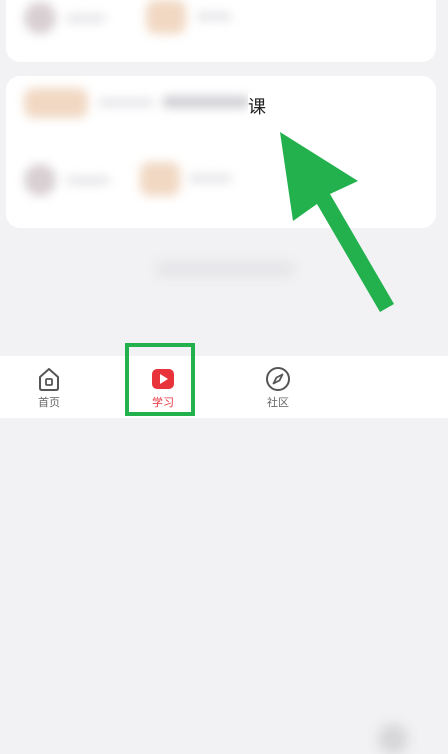 The height and width of the screenshot is (754, 448). I want to click on compass-icon, so click(278, 379).